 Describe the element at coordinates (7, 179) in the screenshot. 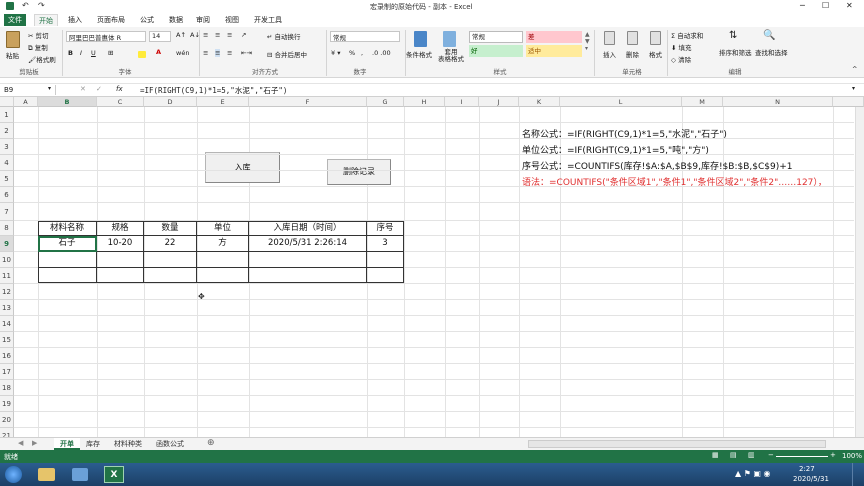

I see `row-header: 5` at that location.